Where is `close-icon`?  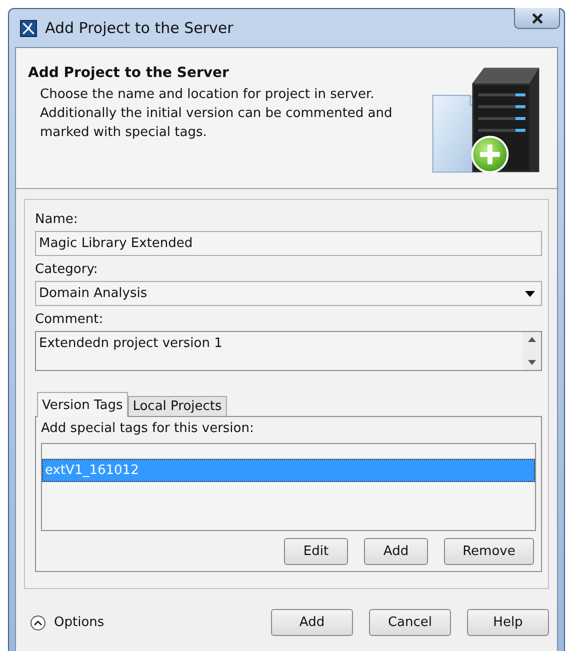
close-icon is located at coordinates (537, 18).